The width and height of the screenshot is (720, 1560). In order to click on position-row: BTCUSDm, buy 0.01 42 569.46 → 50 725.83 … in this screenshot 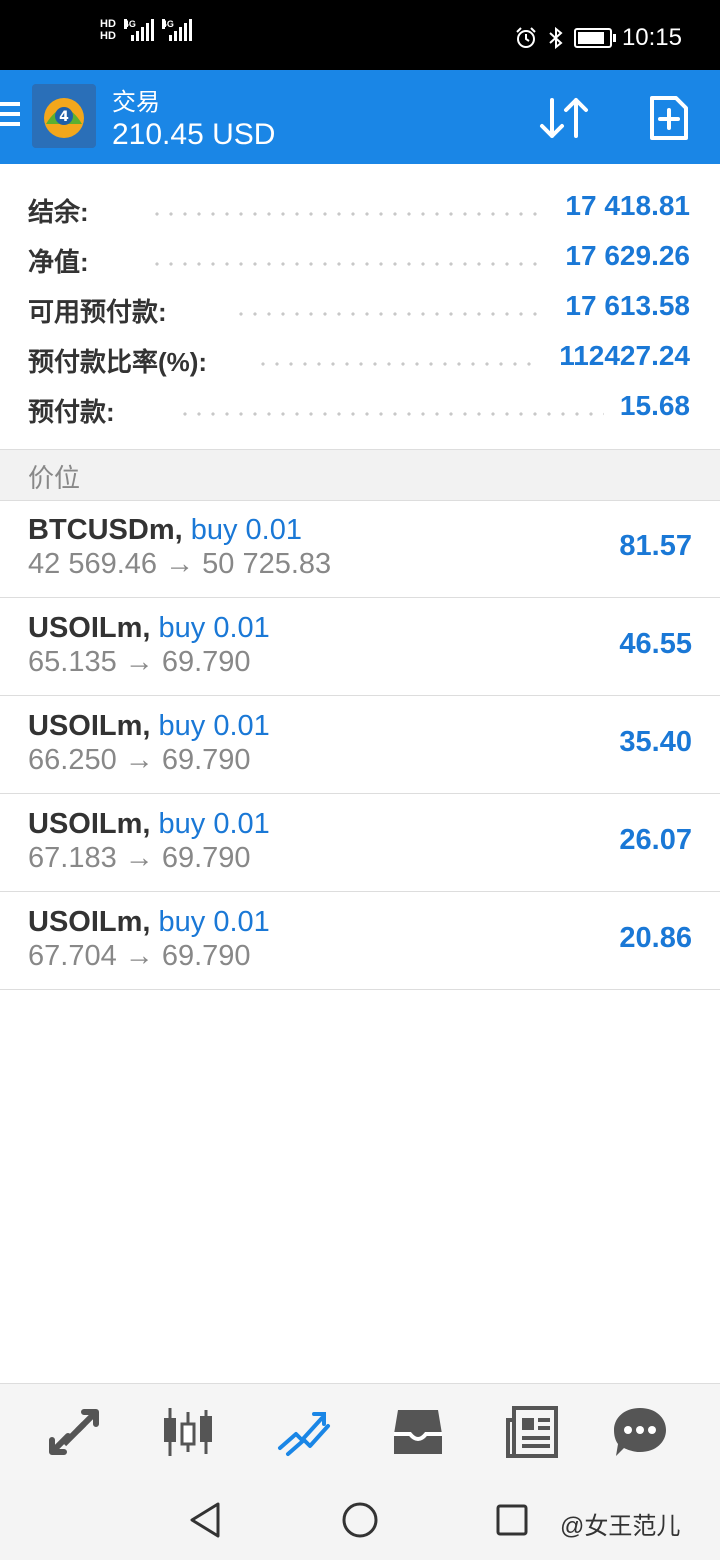, I will do `click(360, 549)`.